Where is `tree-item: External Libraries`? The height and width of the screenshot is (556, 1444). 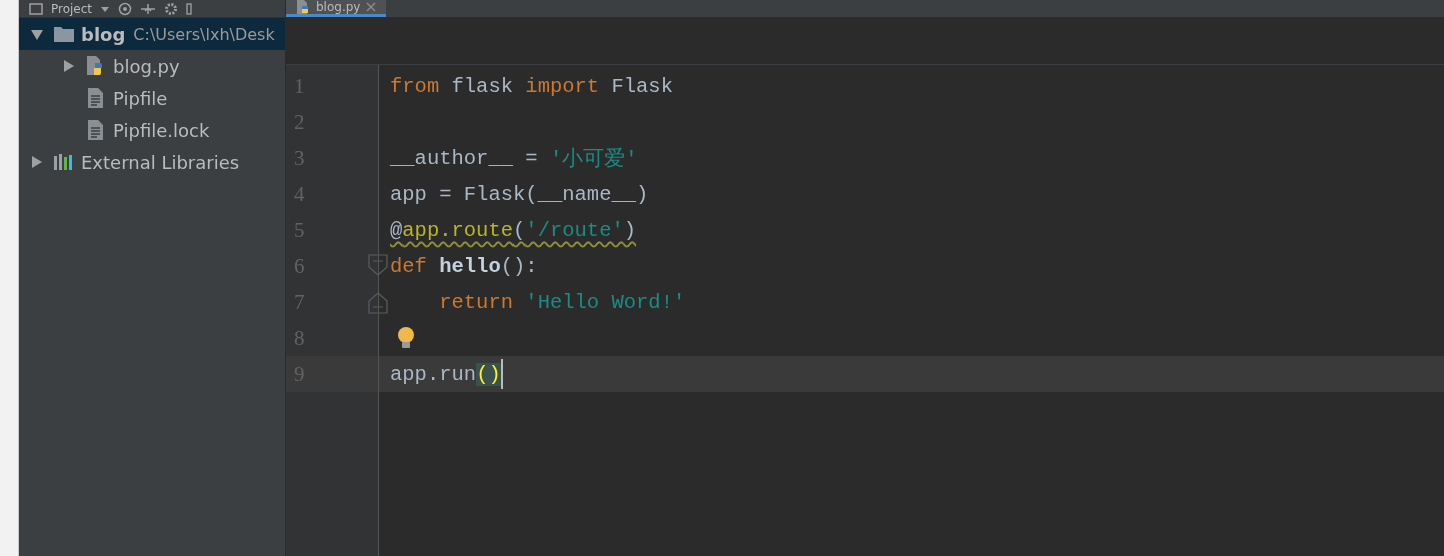
tree-item: External Libraries is located at coordinates (152, 162).